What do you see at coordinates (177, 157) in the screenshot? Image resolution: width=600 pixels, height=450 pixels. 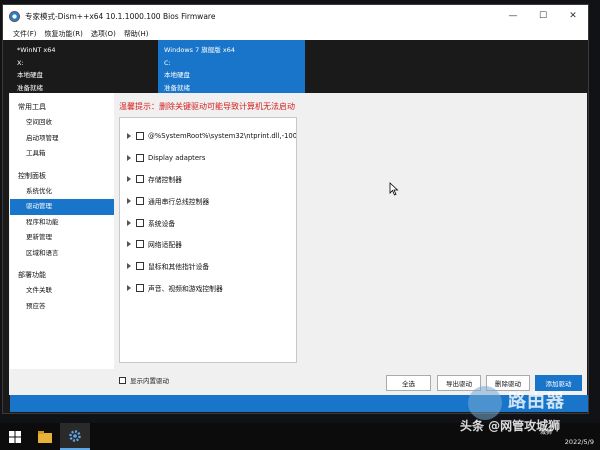 I see `tree-label: Display adapters` at bounding box center [177, 157].